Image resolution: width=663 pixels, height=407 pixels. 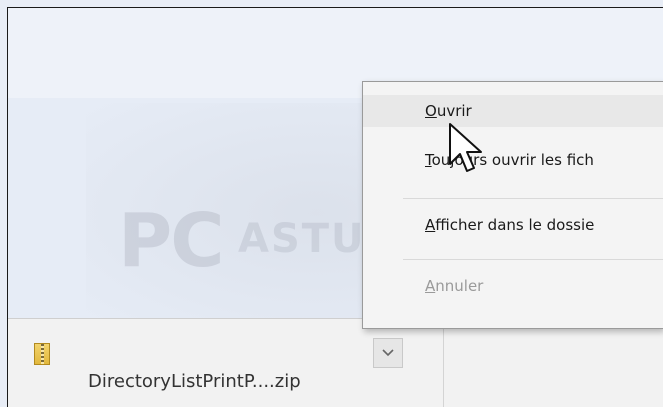 What do you see at coordinates (513, 111) in the screenshot?
I see `menu-item-open: Ouvrir` at bounding box center [513, 111].